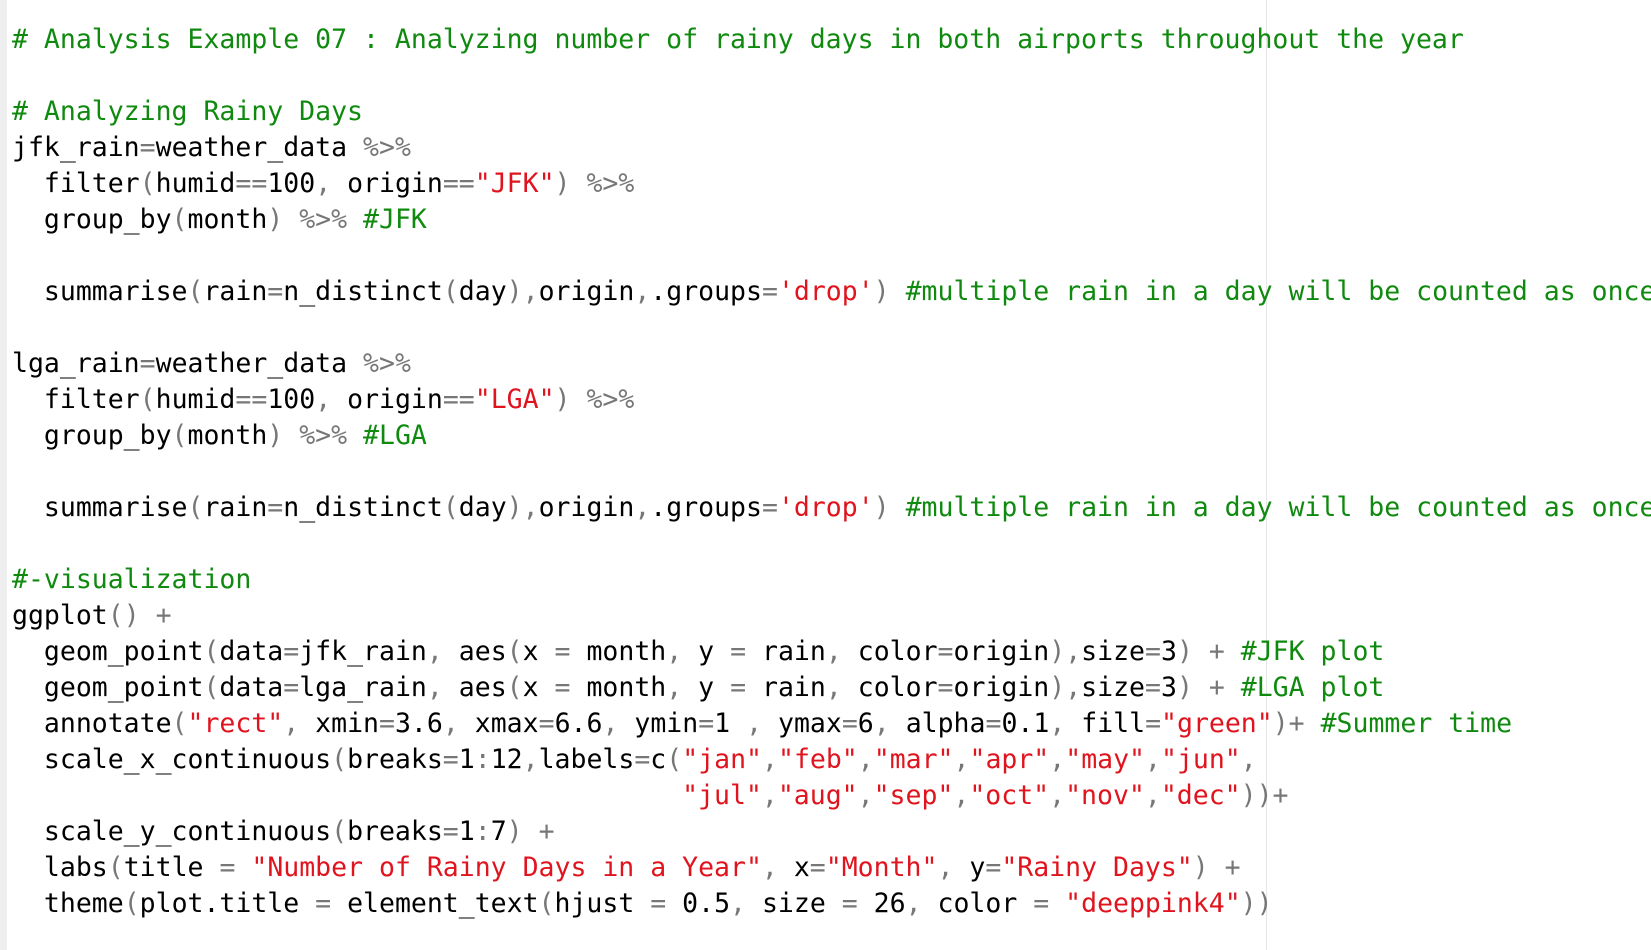 The image size is (1651, 950). What do you see at coordinates (482, 759) in the screenshot?
I see `code-operator: :` at bounding box center [482, 759].